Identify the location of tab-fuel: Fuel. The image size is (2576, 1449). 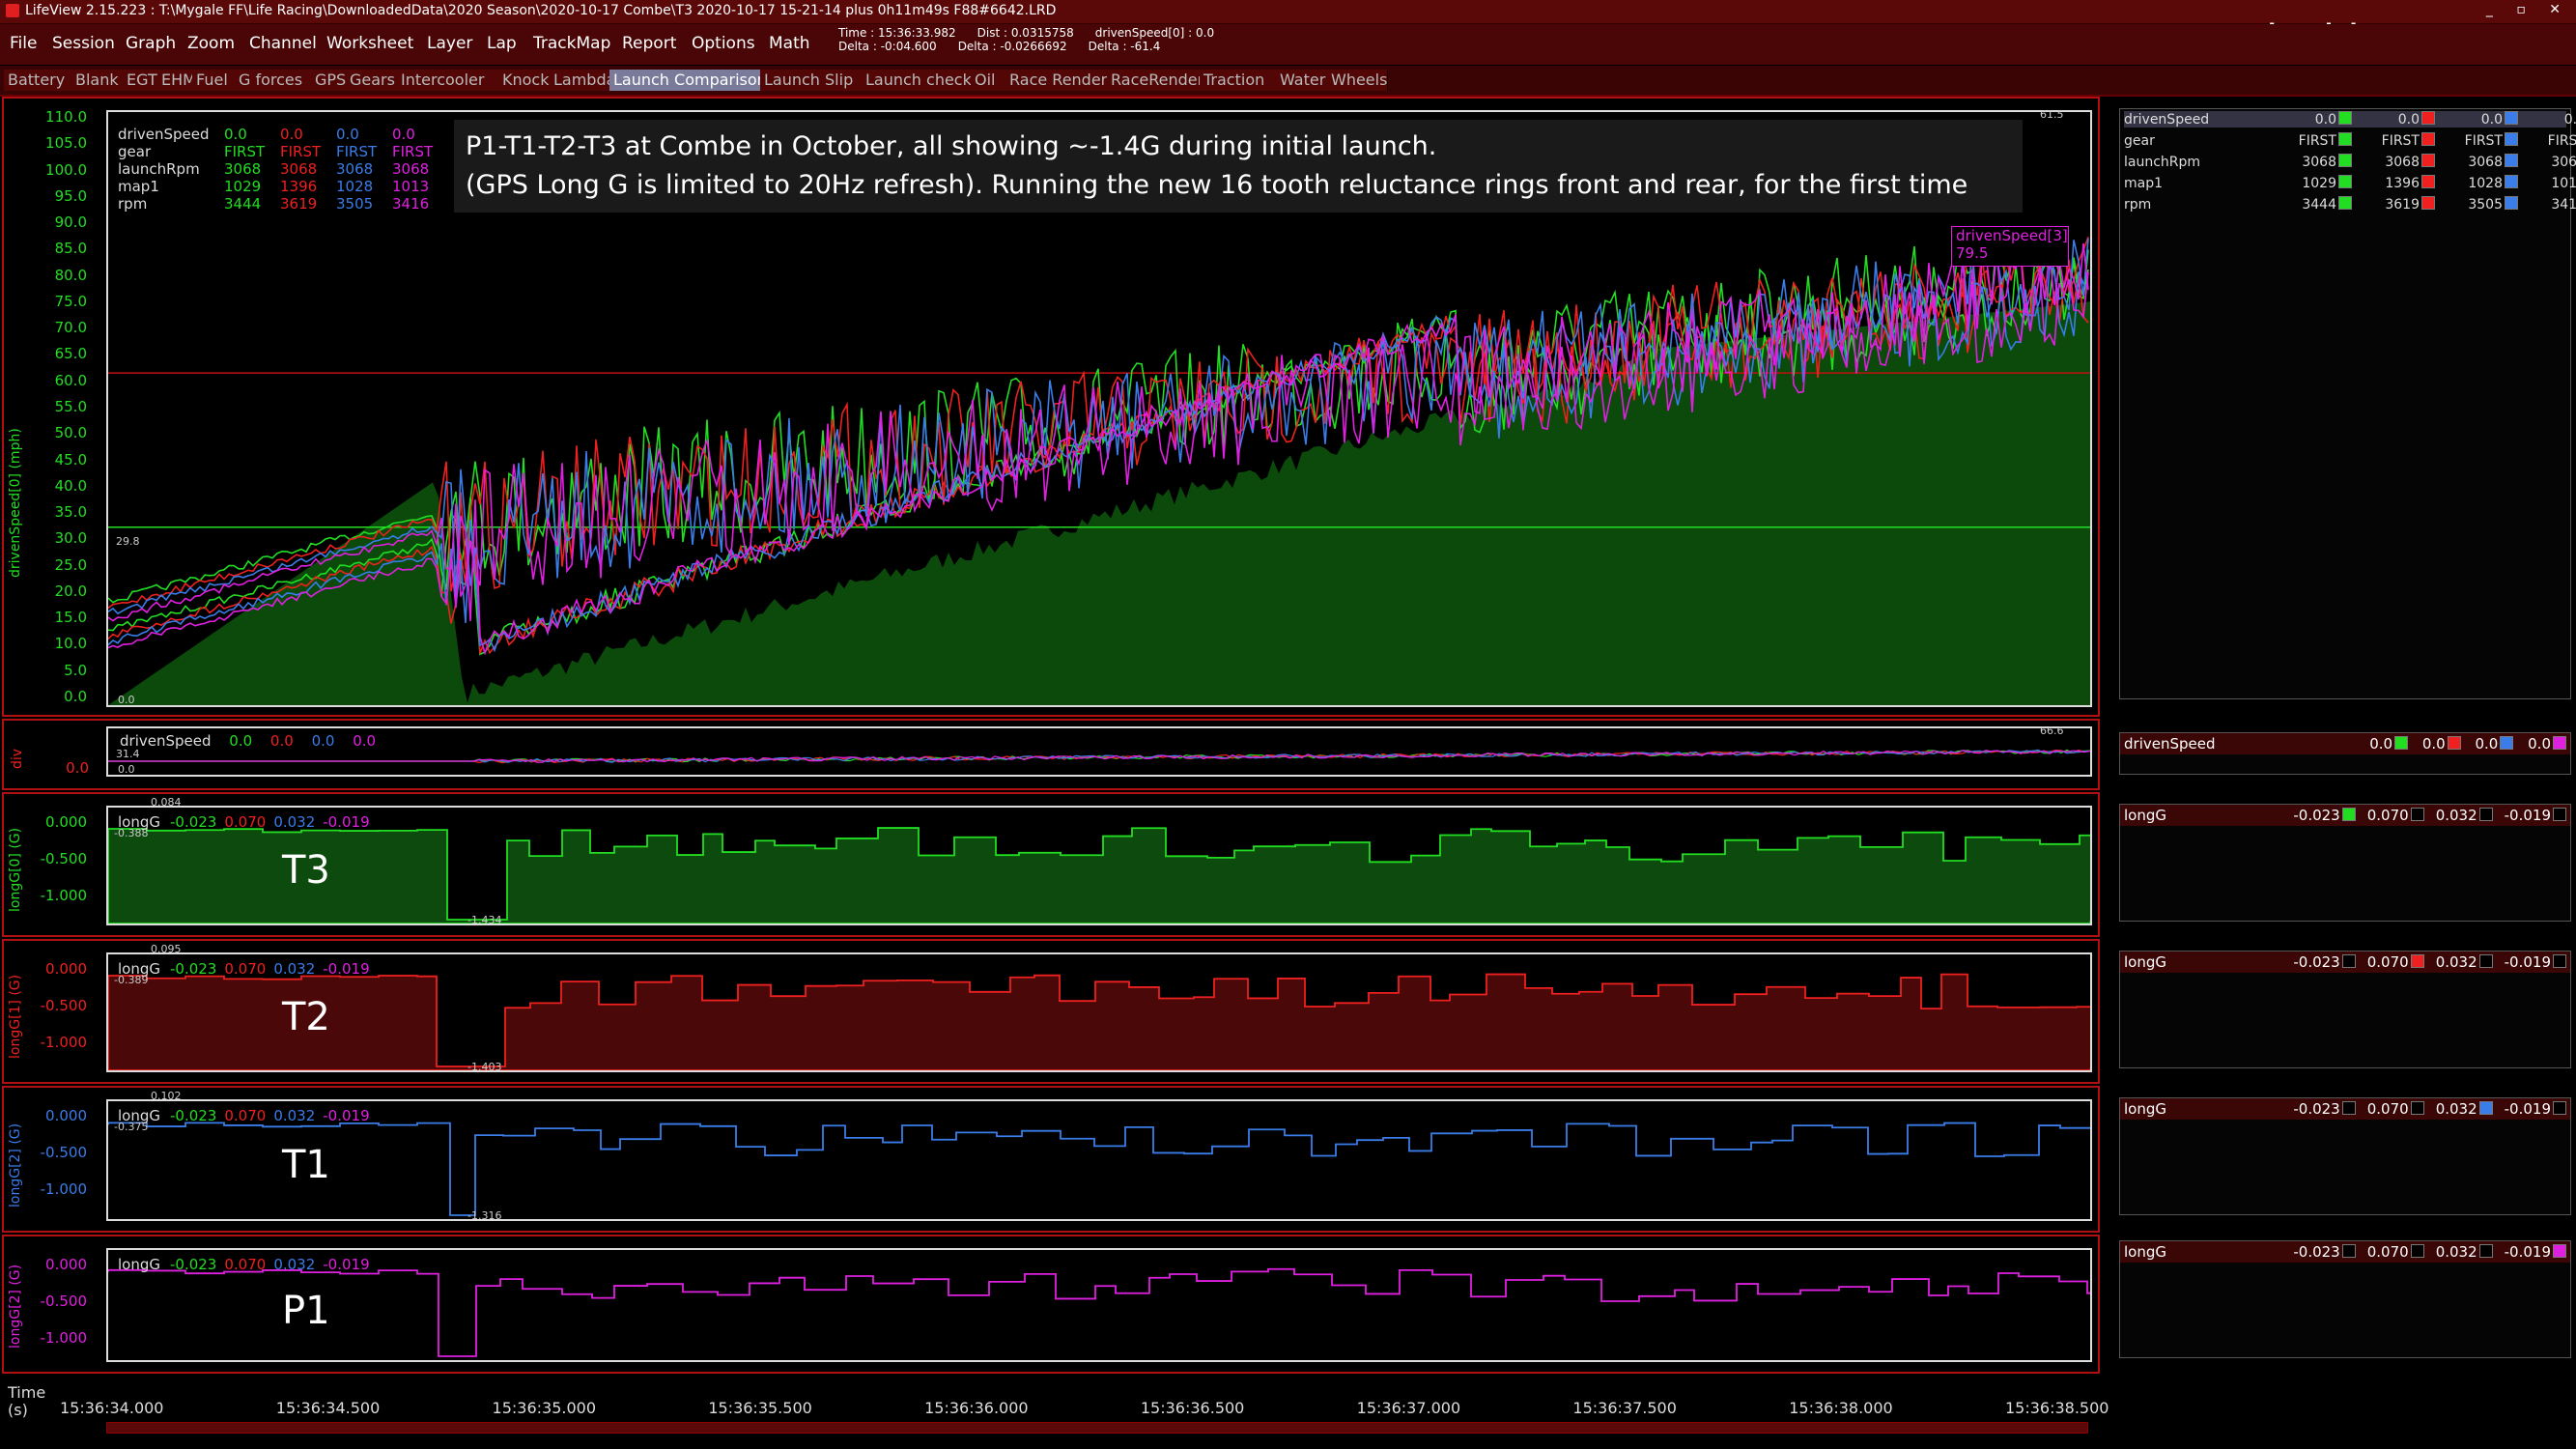
(214, 80).